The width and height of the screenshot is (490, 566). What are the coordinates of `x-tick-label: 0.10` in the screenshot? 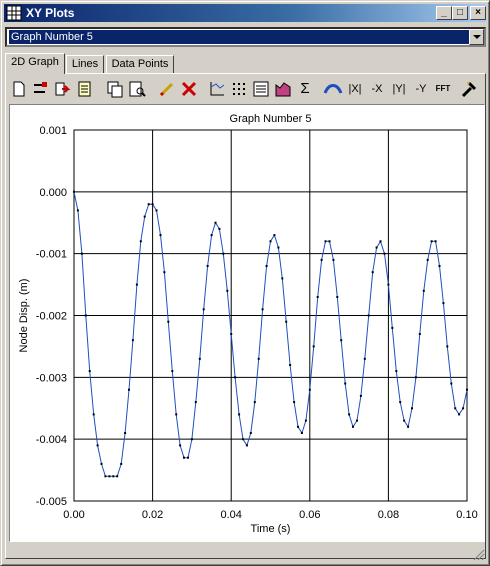 It's located at (466, 515).